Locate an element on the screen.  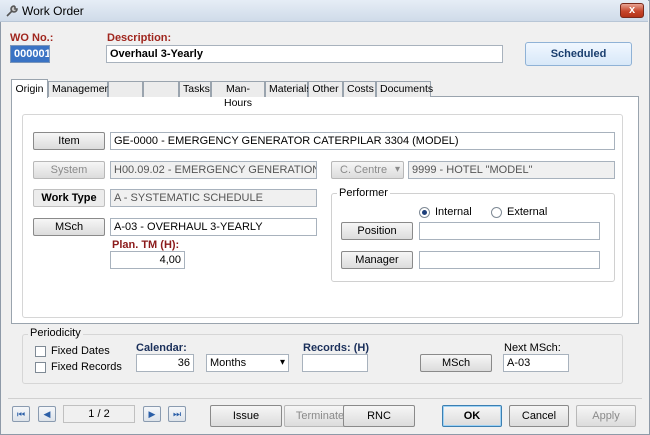
work-type-field: A - SYSTEMATIC SCHEDULE is located at coordinates (213, 198).